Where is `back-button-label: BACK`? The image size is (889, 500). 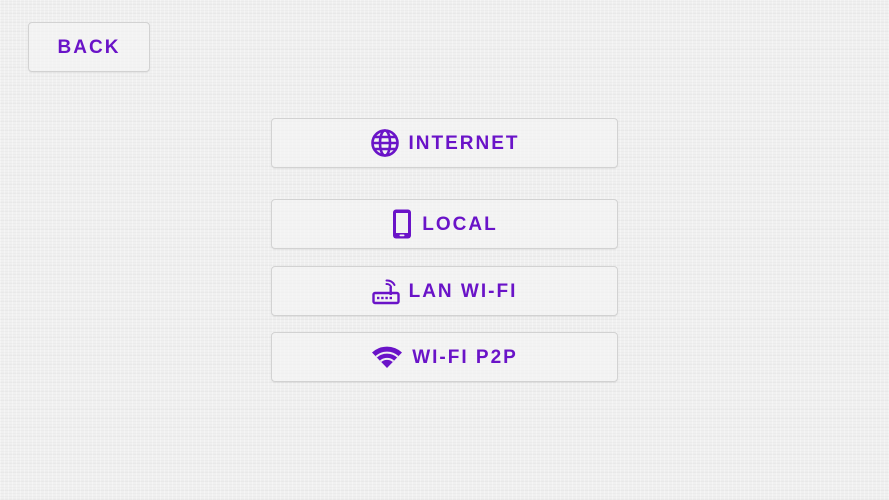
back-button-label: BACK is located at coordinates (89, 47).